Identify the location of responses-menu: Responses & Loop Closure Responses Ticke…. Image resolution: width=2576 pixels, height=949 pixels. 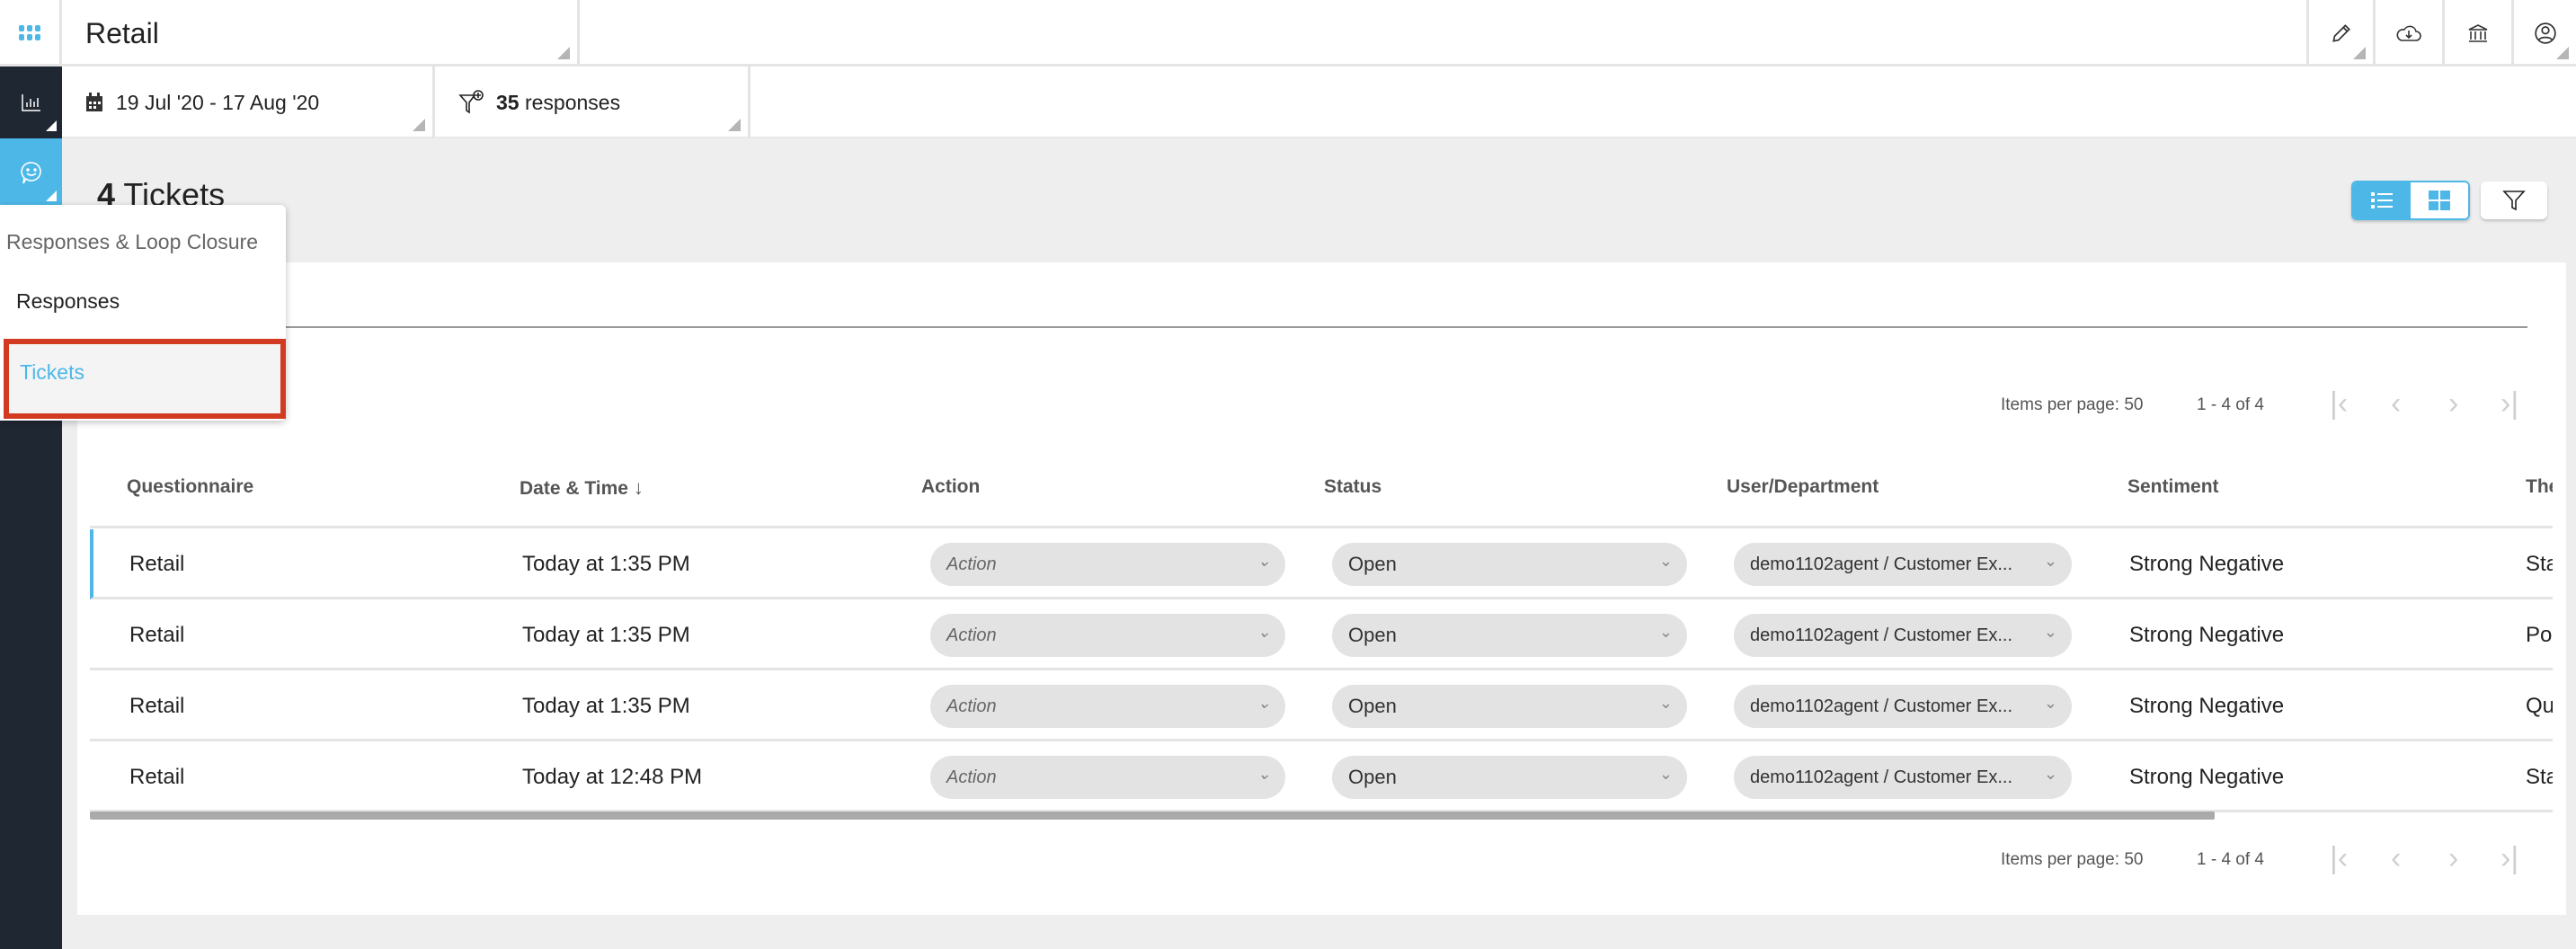
(143, 313).